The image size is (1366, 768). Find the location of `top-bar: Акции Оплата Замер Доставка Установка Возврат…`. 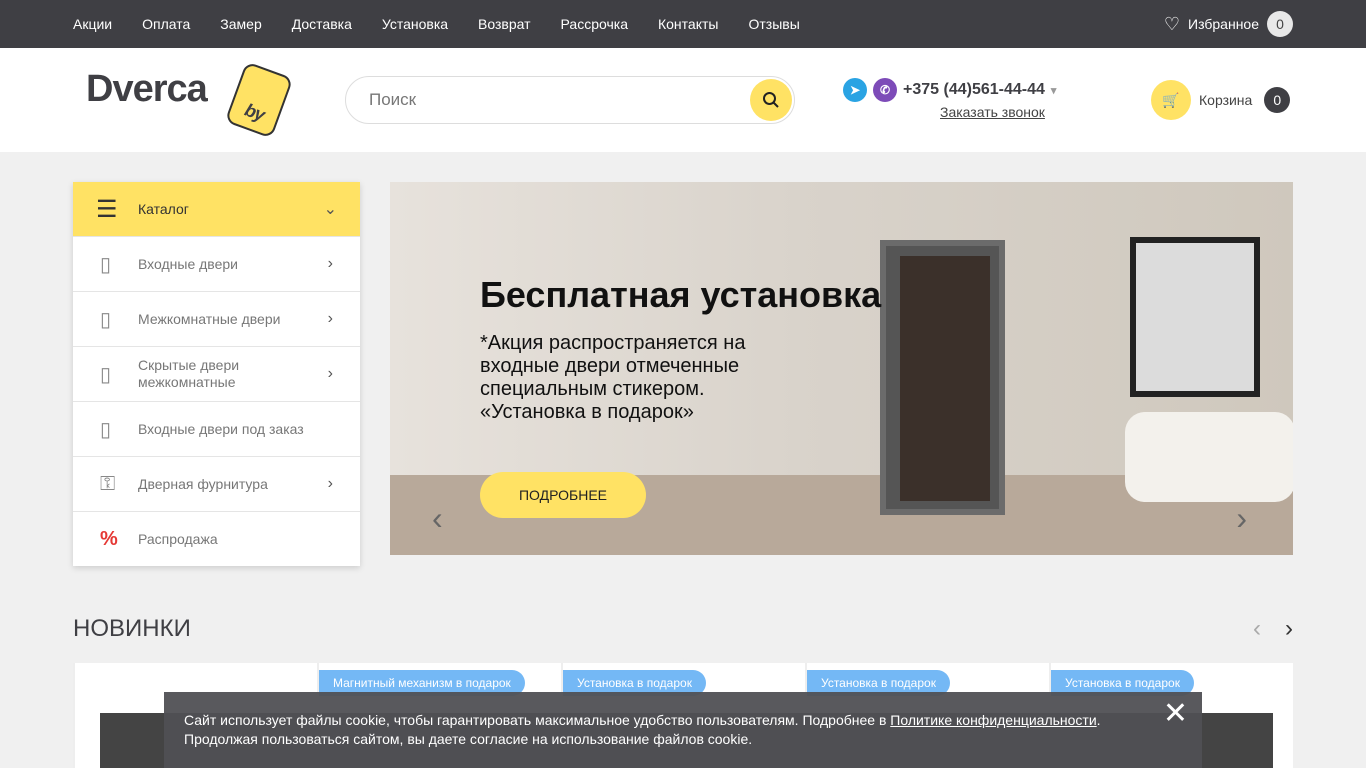

top-bar: Акции Оплата Замер Доставка Установка Возврат… is located at coordinates (683, 24).